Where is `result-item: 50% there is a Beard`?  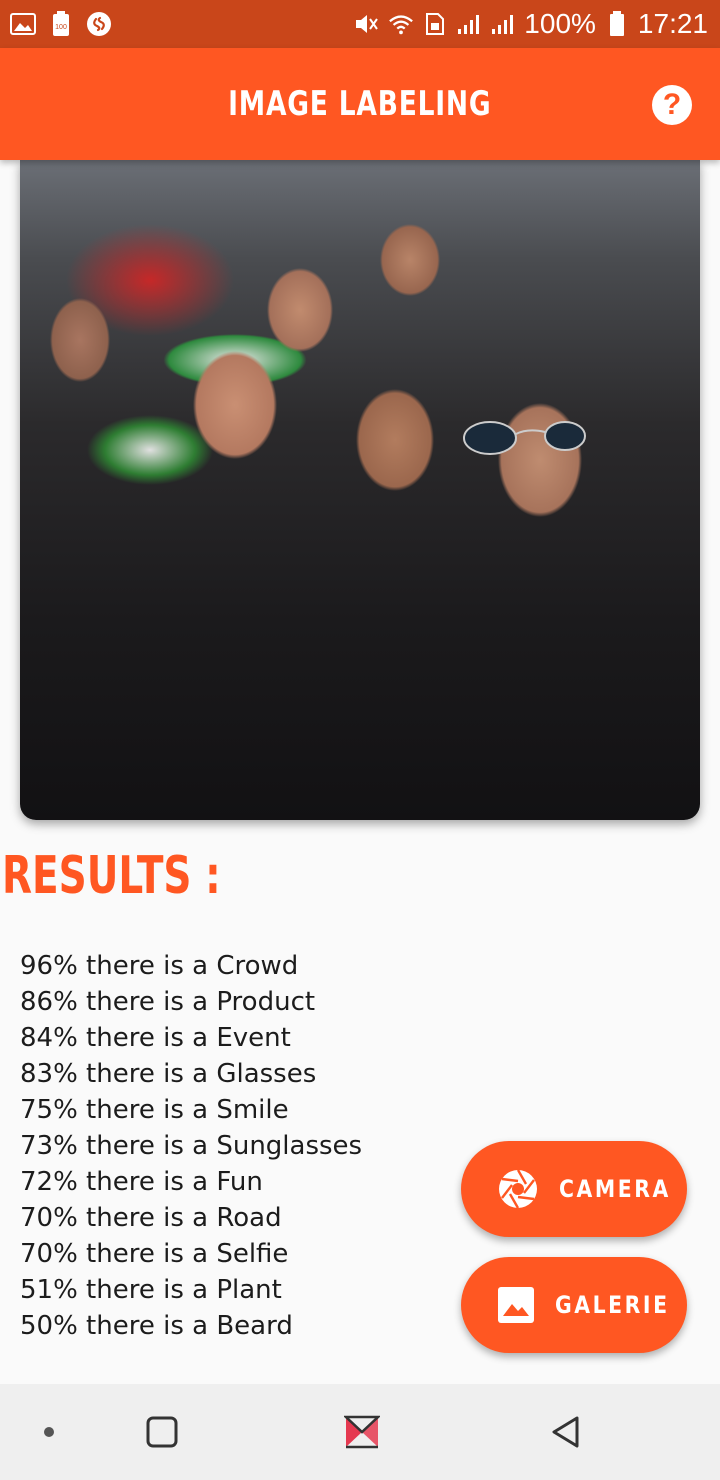 result-item: 50% there is a Beard is located at coordinates (156, 1326).